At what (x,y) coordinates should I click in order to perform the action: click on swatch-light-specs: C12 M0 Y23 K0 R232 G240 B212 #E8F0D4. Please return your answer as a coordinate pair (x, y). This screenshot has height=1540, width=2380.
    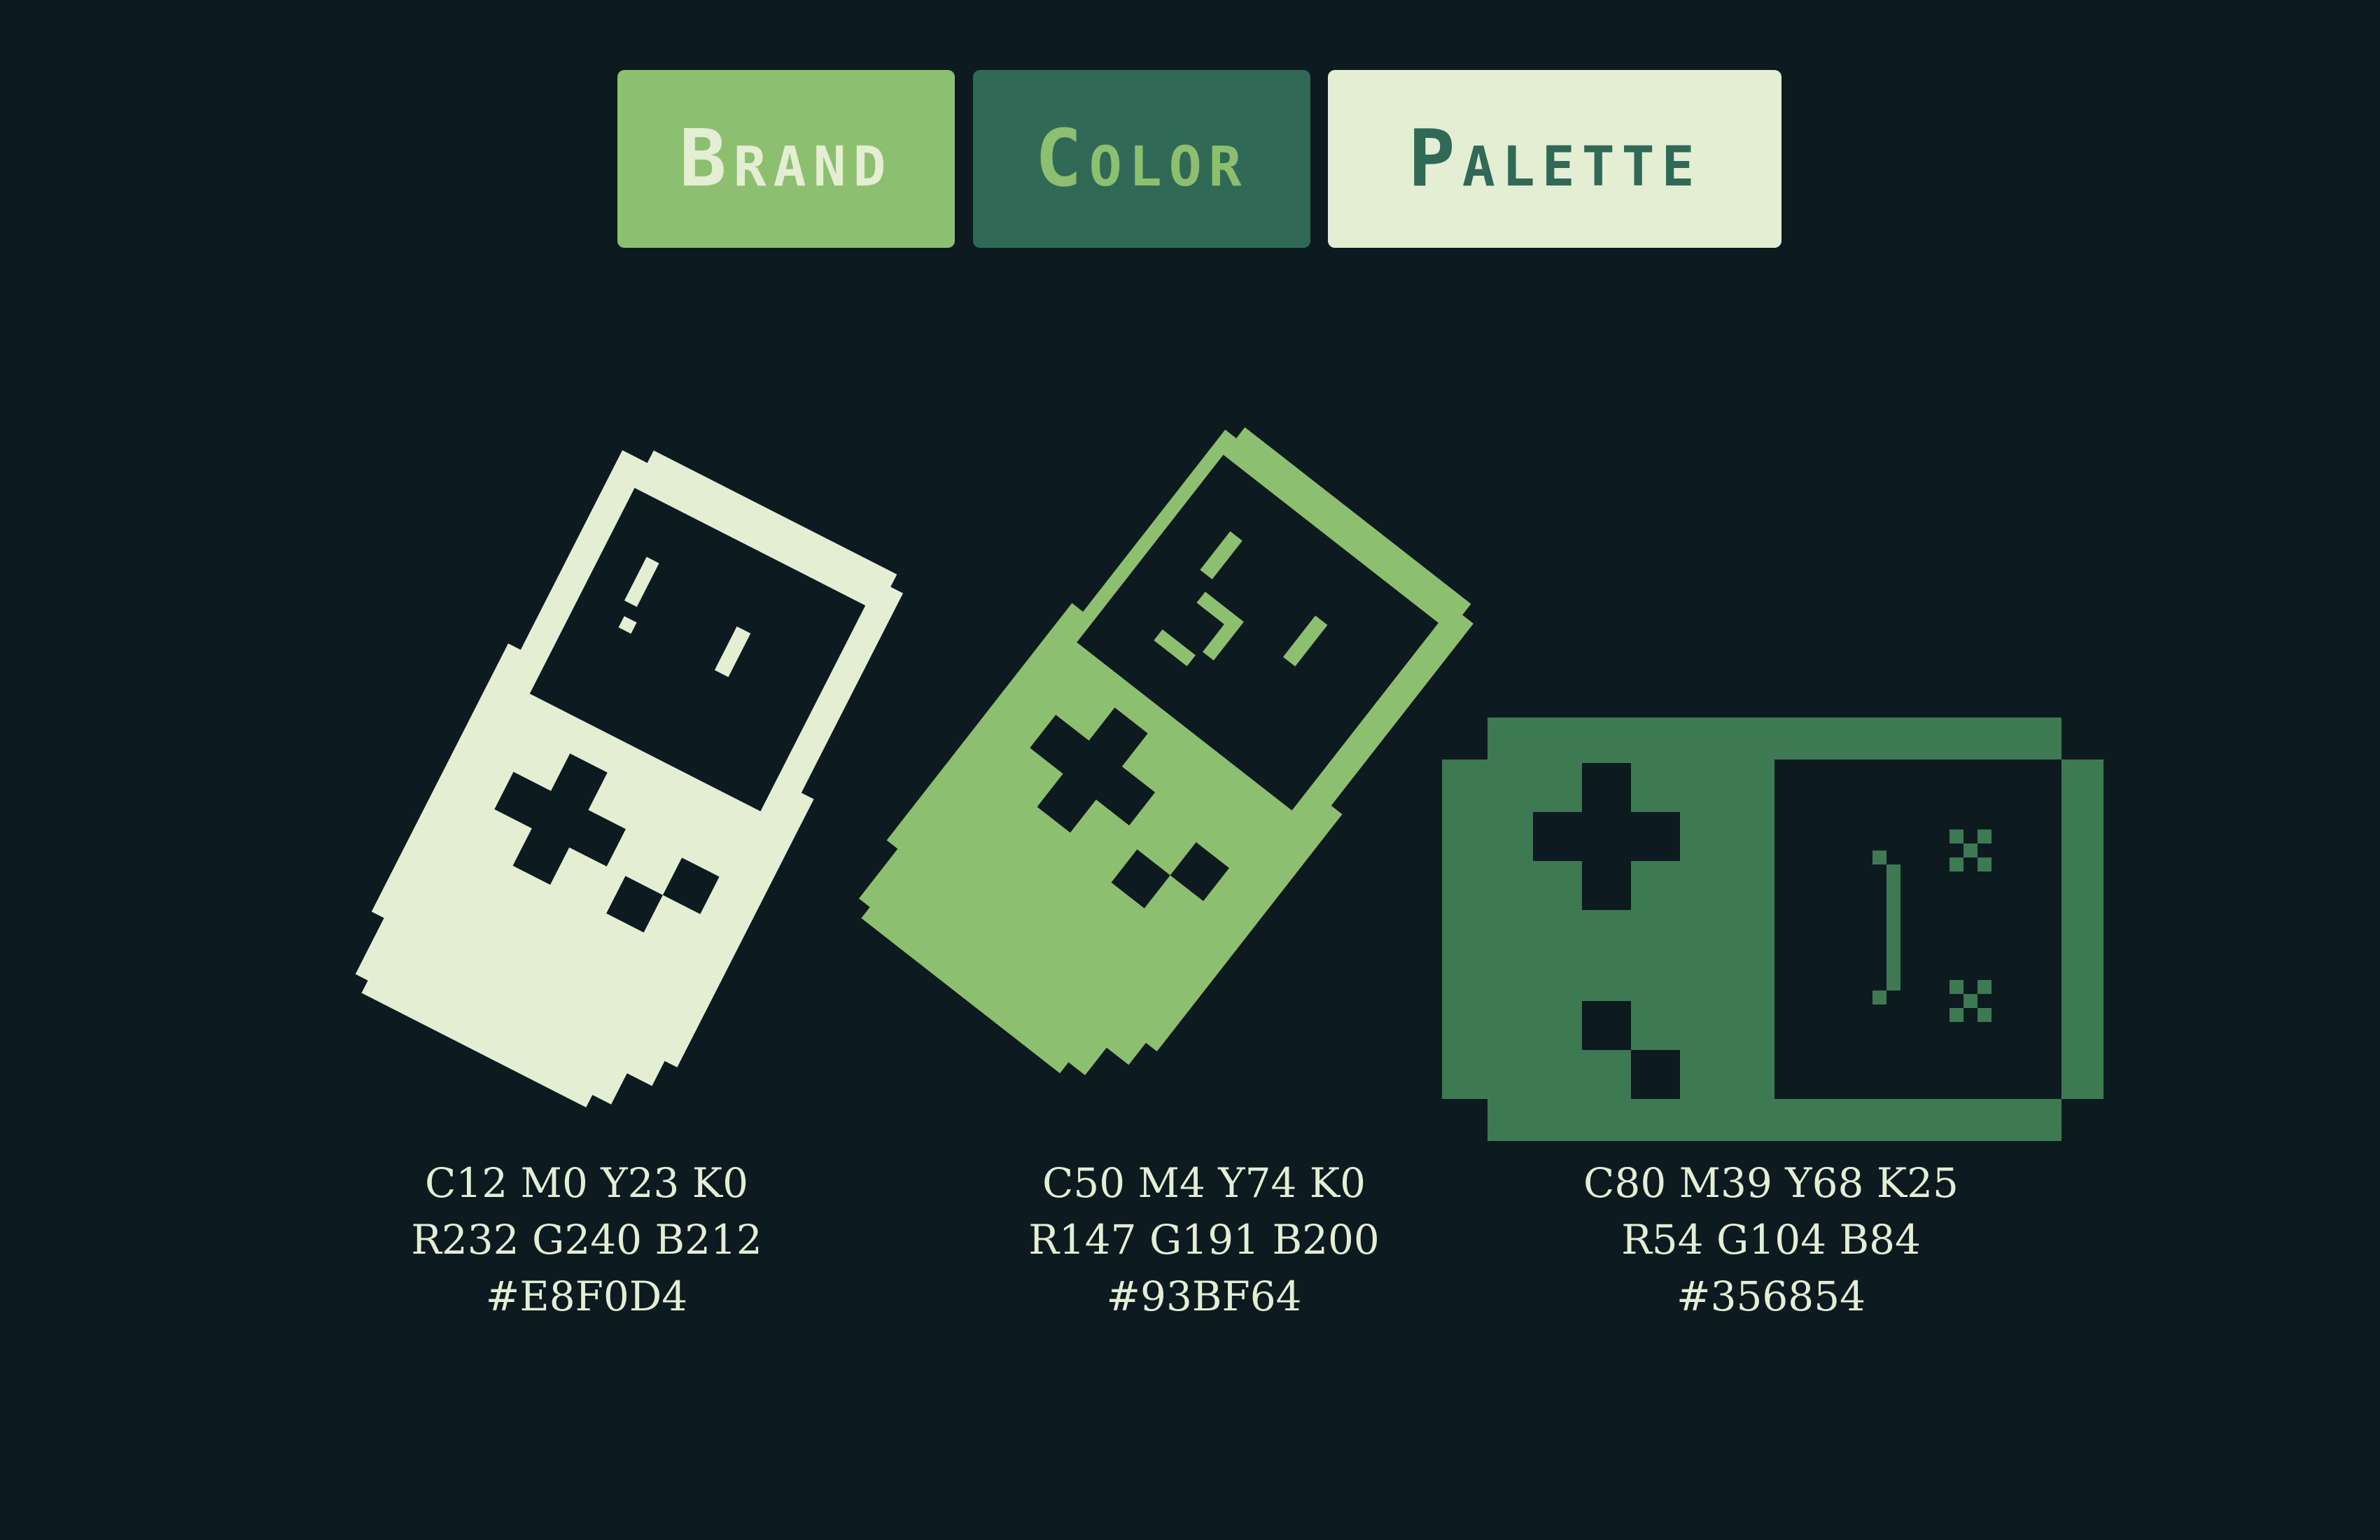
    Looking at the image, I should click on (587, 1240).